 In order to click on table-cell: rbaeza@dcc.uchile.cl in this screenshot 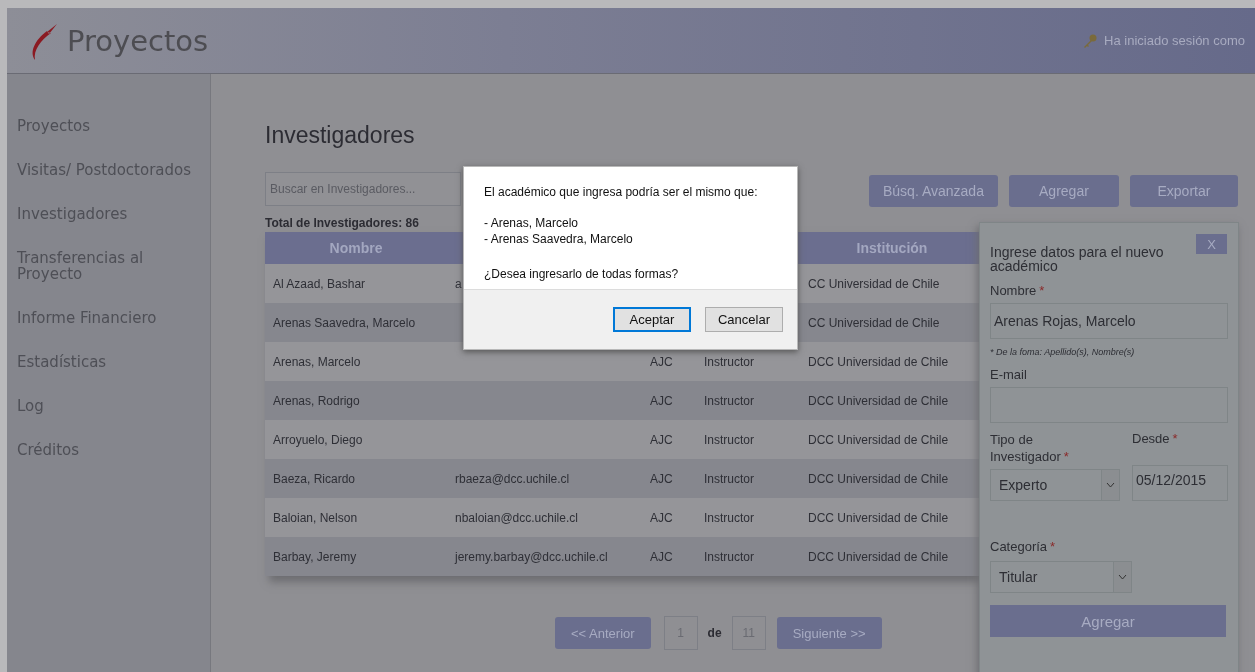, I will do `click(512, 478)`.